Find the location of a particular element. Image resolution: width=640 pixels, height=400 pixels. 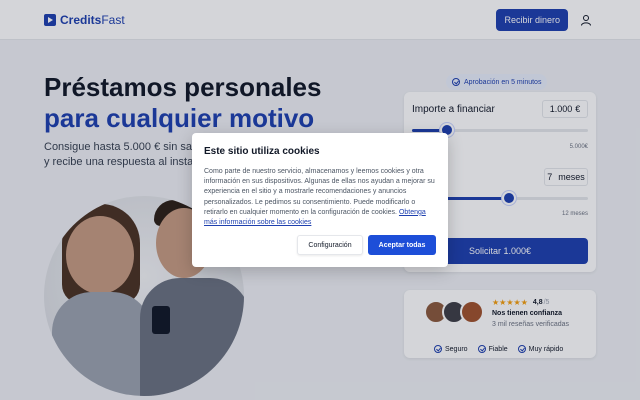

cookie-settings-button: Configuración is located at coordinates (330, 245).